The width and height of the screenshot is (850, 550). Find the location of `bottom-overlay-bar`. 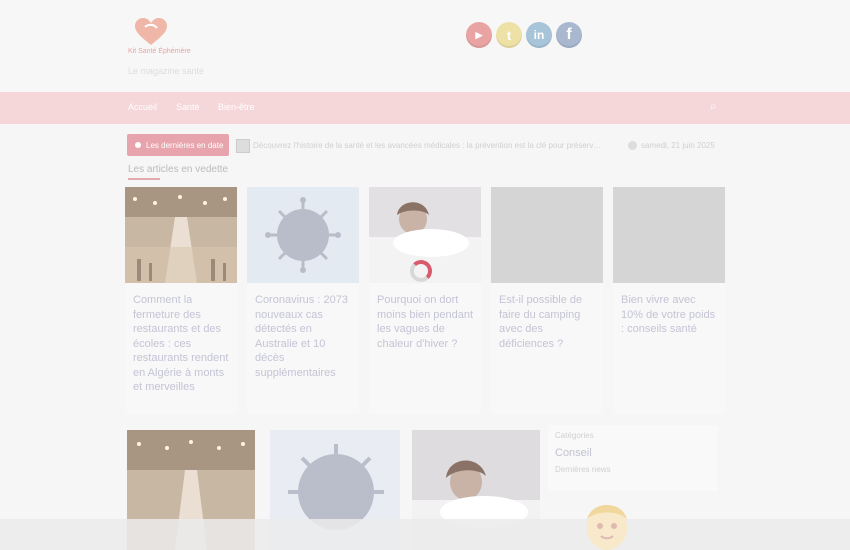

bottom-overlay-bar is located at coordinates (425, 534).